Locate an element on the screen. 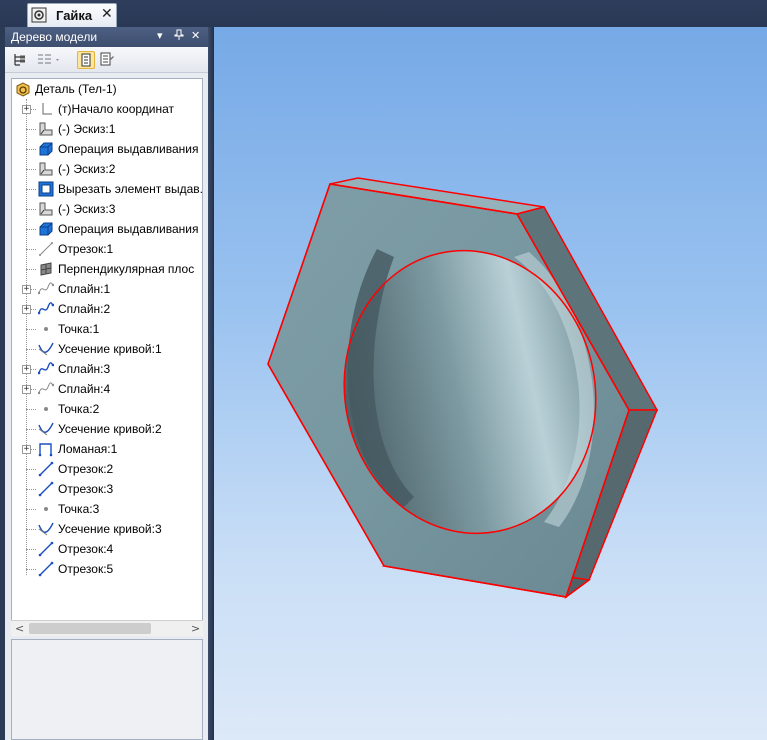 The image size is (767, 740). tree-item: Отрезок:4 is located at coordinates (107, 549).